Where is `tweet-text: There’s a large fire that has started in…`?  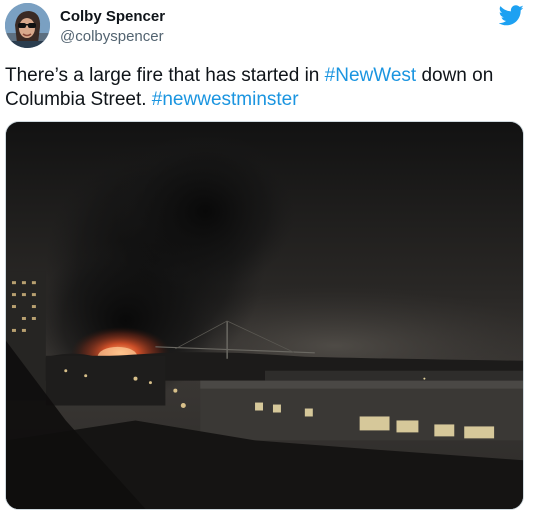
tweet-text: There’s a large fire that has started in… is located at coordinates (265, 88).